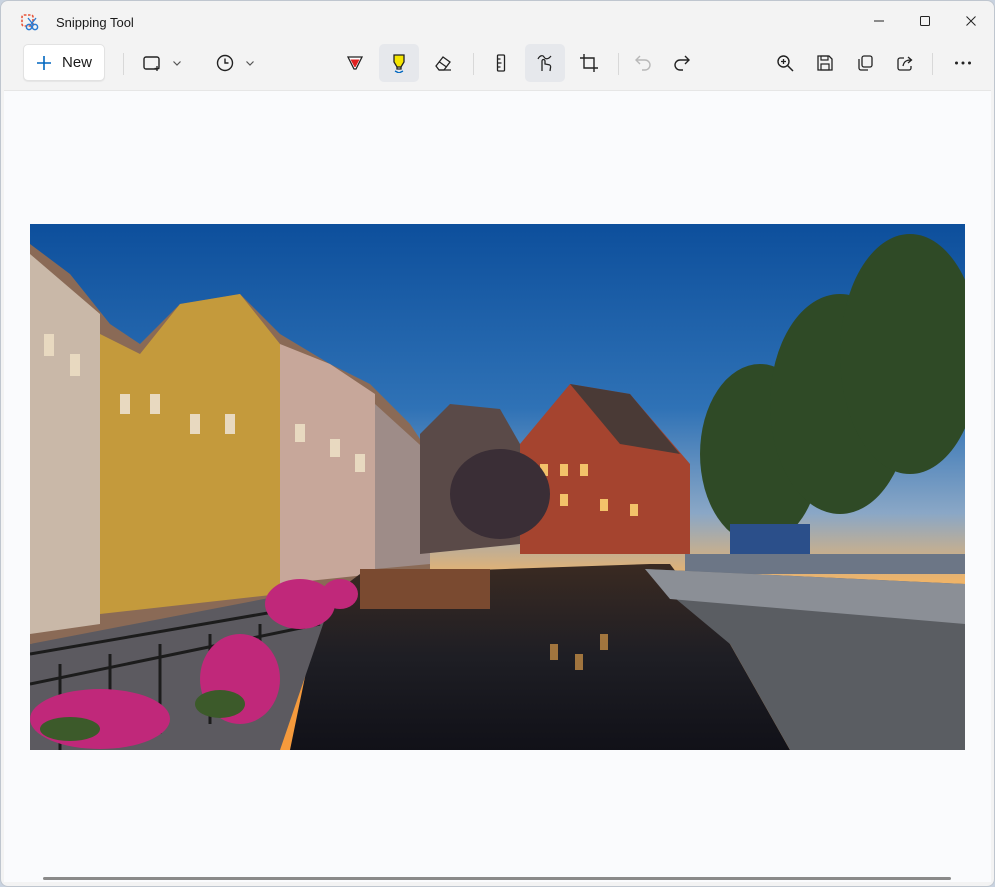 This screenshot has height=887, width=995. I want to click on undo-icon, so click(643, 63).